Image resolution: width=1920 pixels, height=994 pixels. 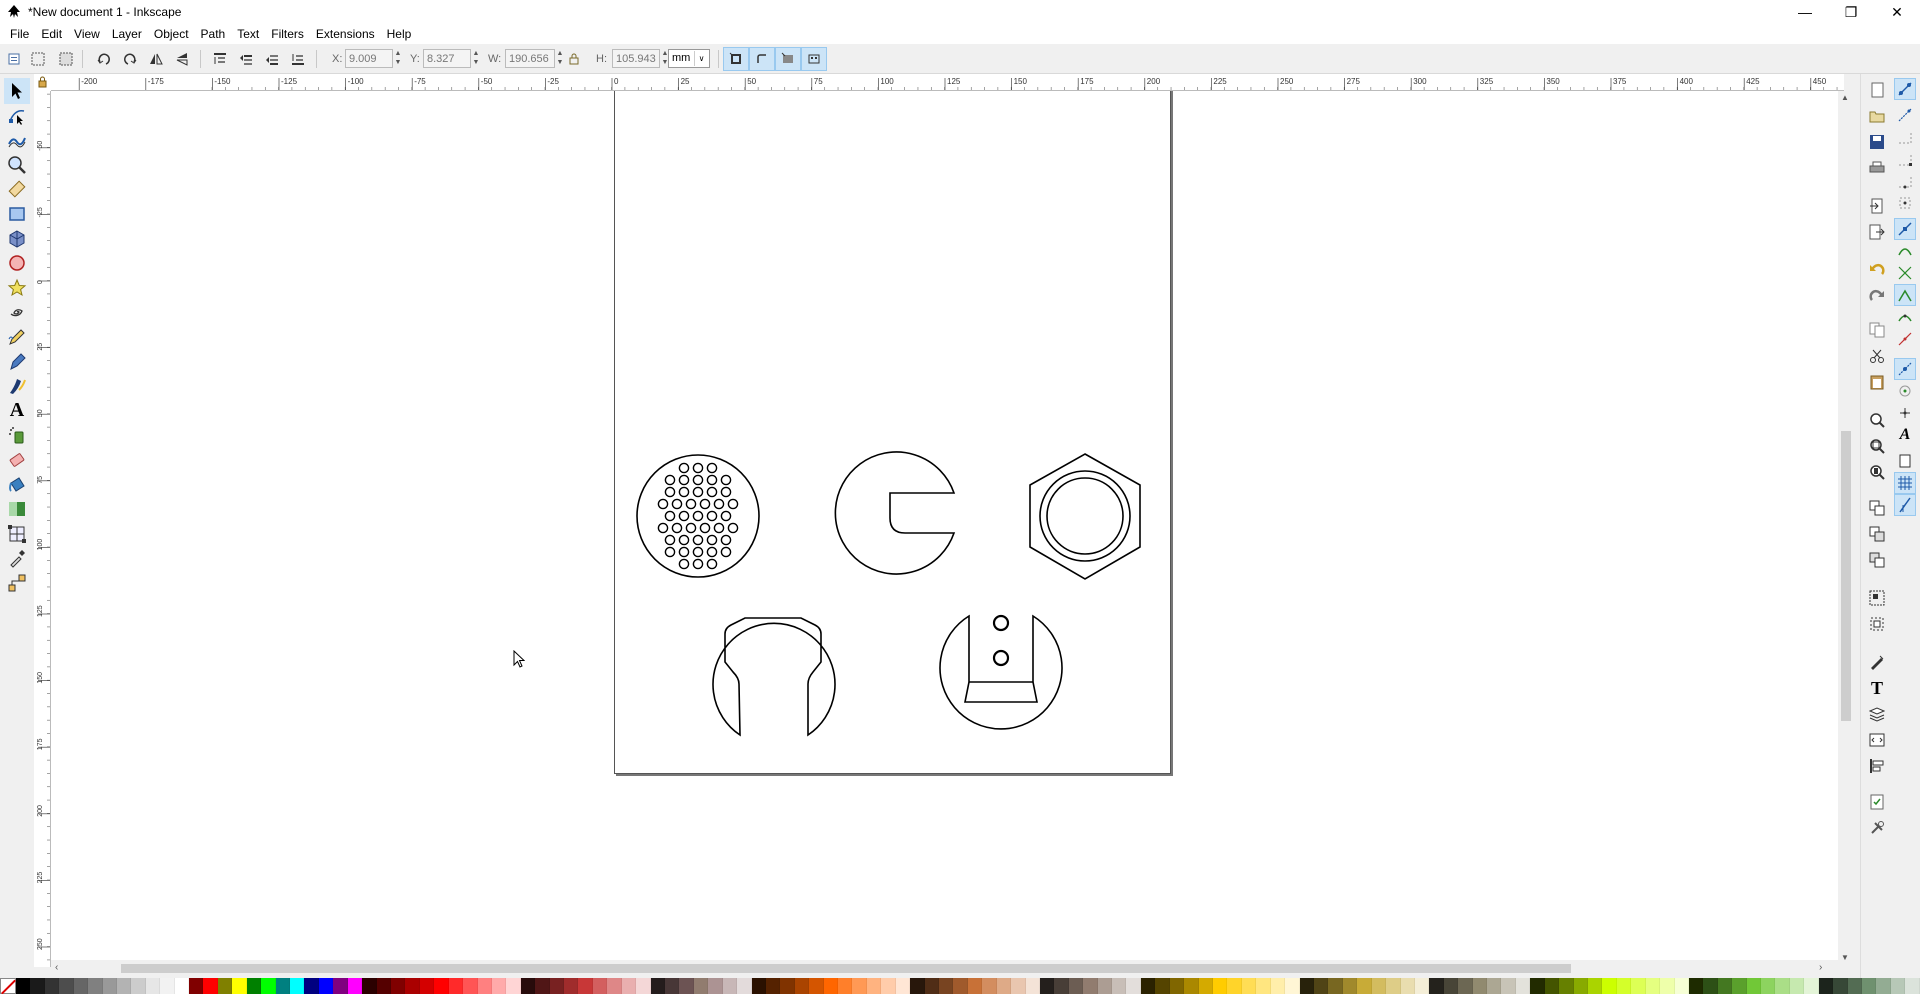 I want to click on snap-midpoints-toggle, so click(x=1905, y=339).